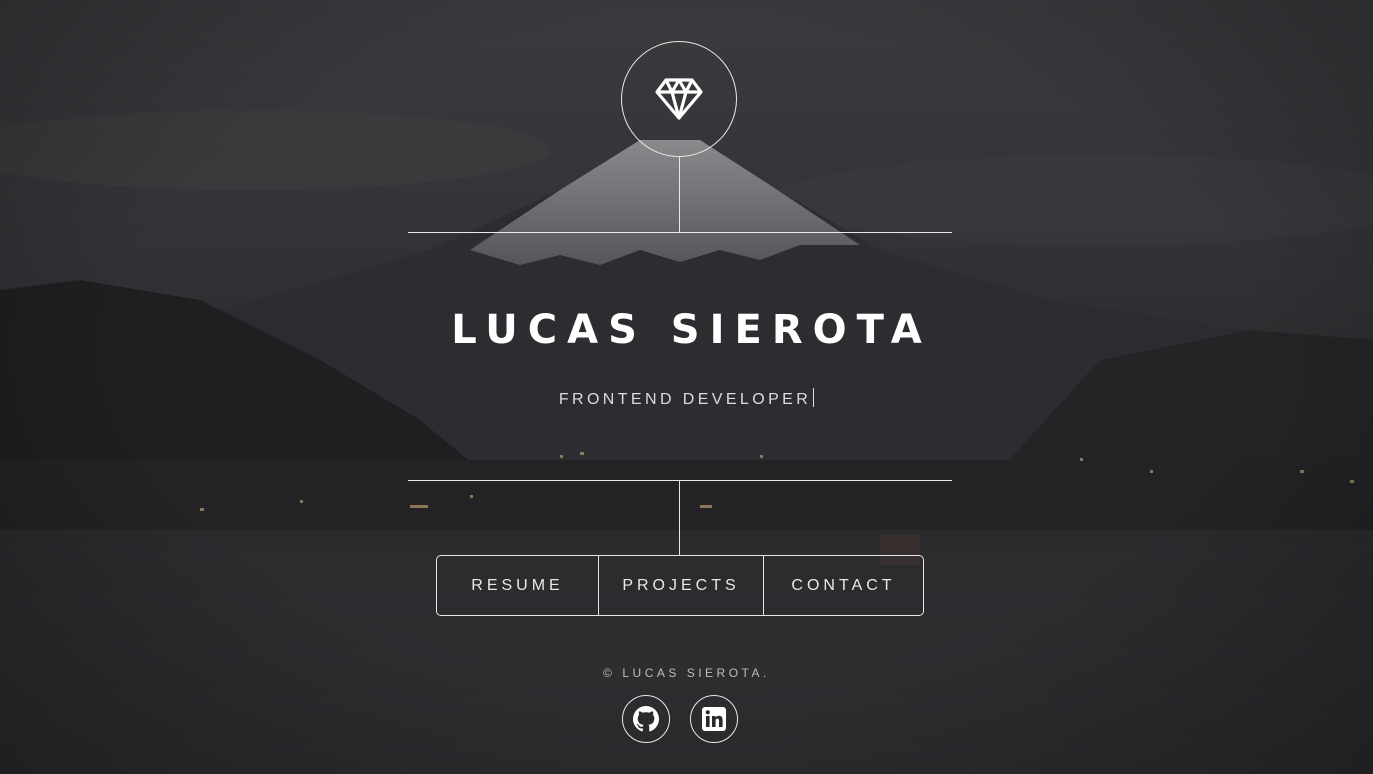 Image resolution: width=1373 pixels, height=774 pixels. I want to click on divider-bottom, so click(680, 480).